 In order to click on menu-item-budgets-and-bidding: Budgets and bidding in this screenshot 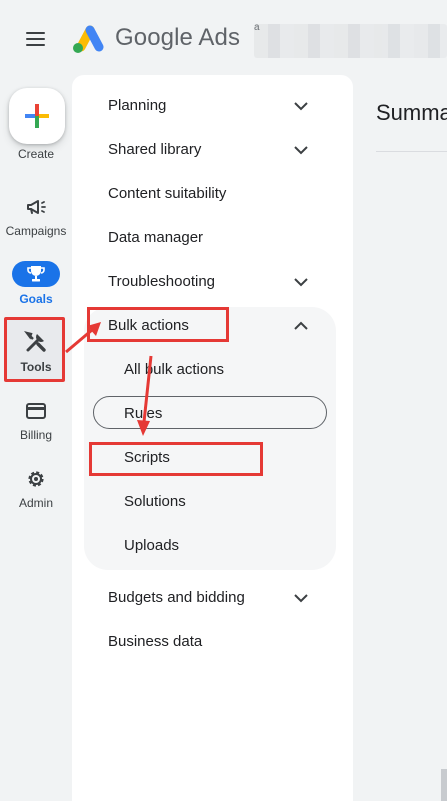, I will do `click(176, 597)`.